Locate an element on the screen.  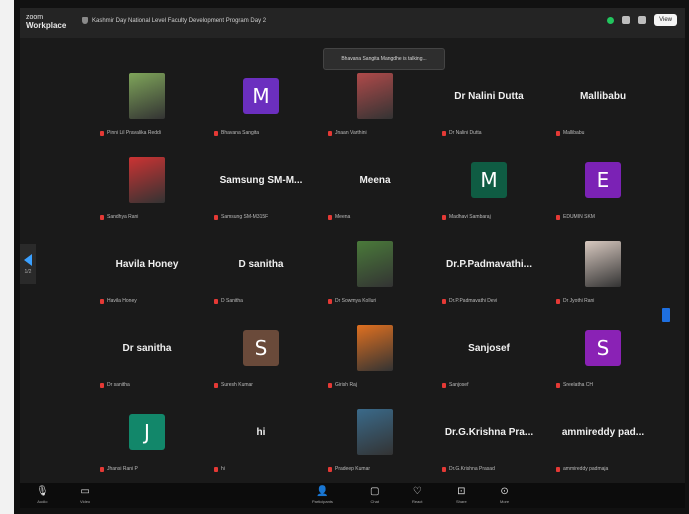
participant-video: Sanjosef is located at coordinates (489, 348).